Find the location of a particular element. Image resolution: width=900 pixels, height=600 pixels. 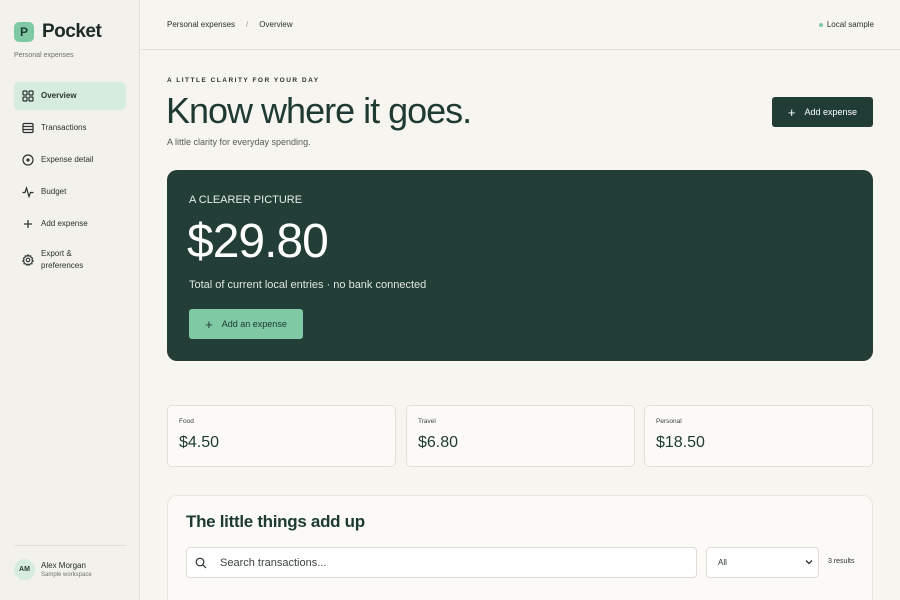

sidebar-item-label: Overview is located at coordinates (59, 95).